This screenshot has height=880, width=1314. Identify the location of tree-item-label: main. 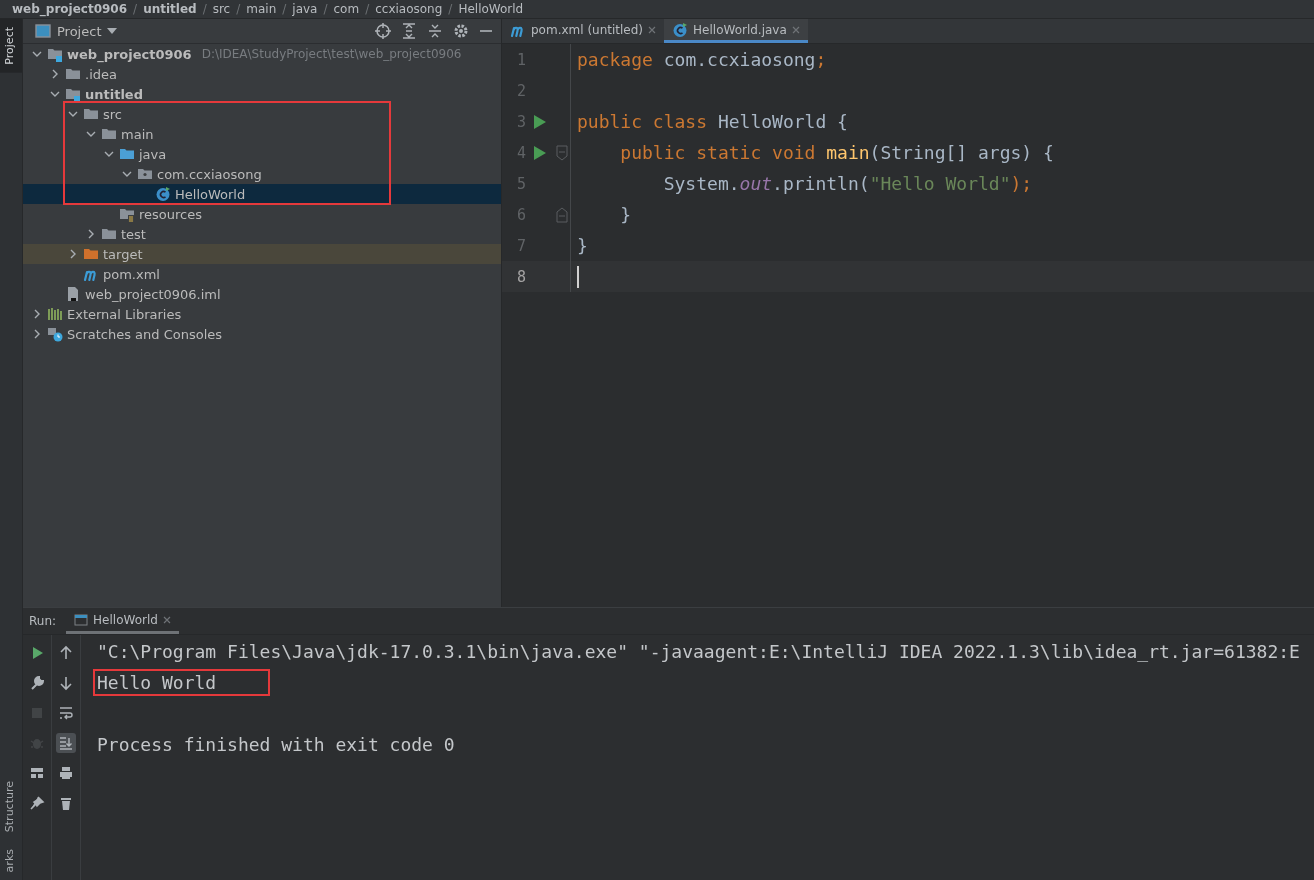
(137, 134).